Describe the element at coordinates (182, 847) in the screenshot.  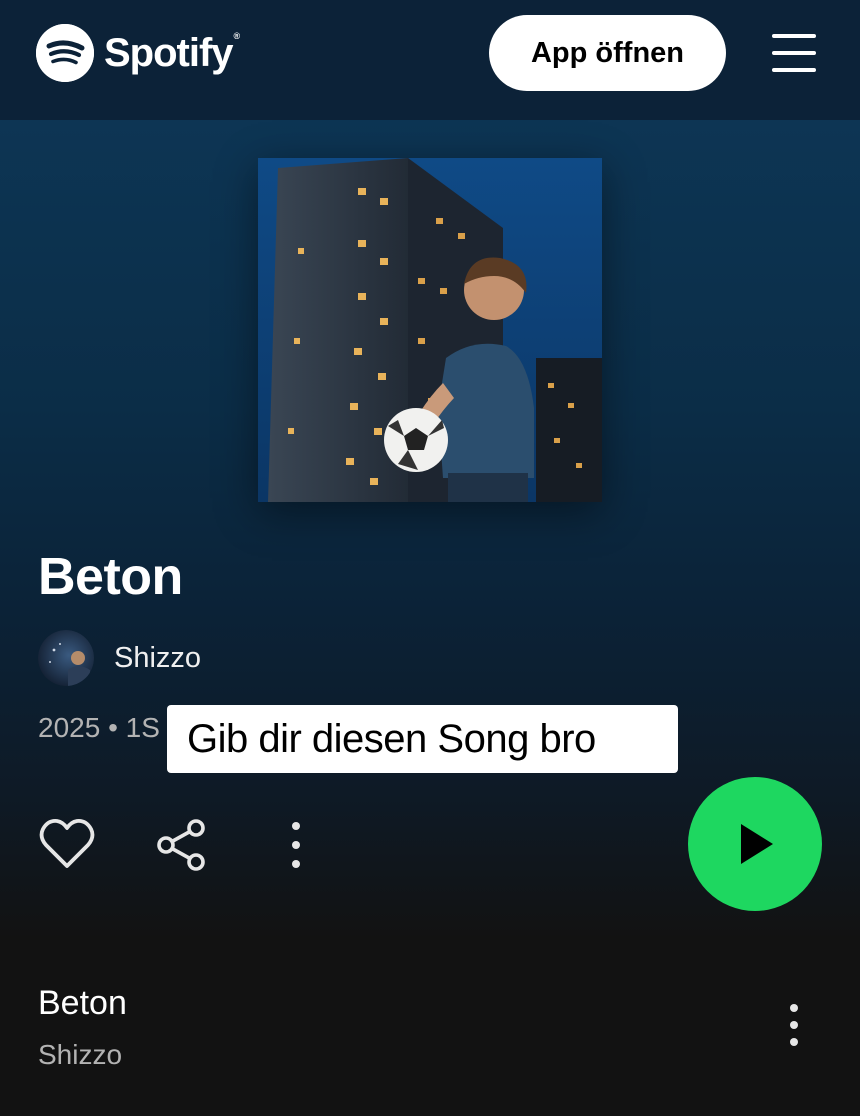
I see `share-icon` at that location.